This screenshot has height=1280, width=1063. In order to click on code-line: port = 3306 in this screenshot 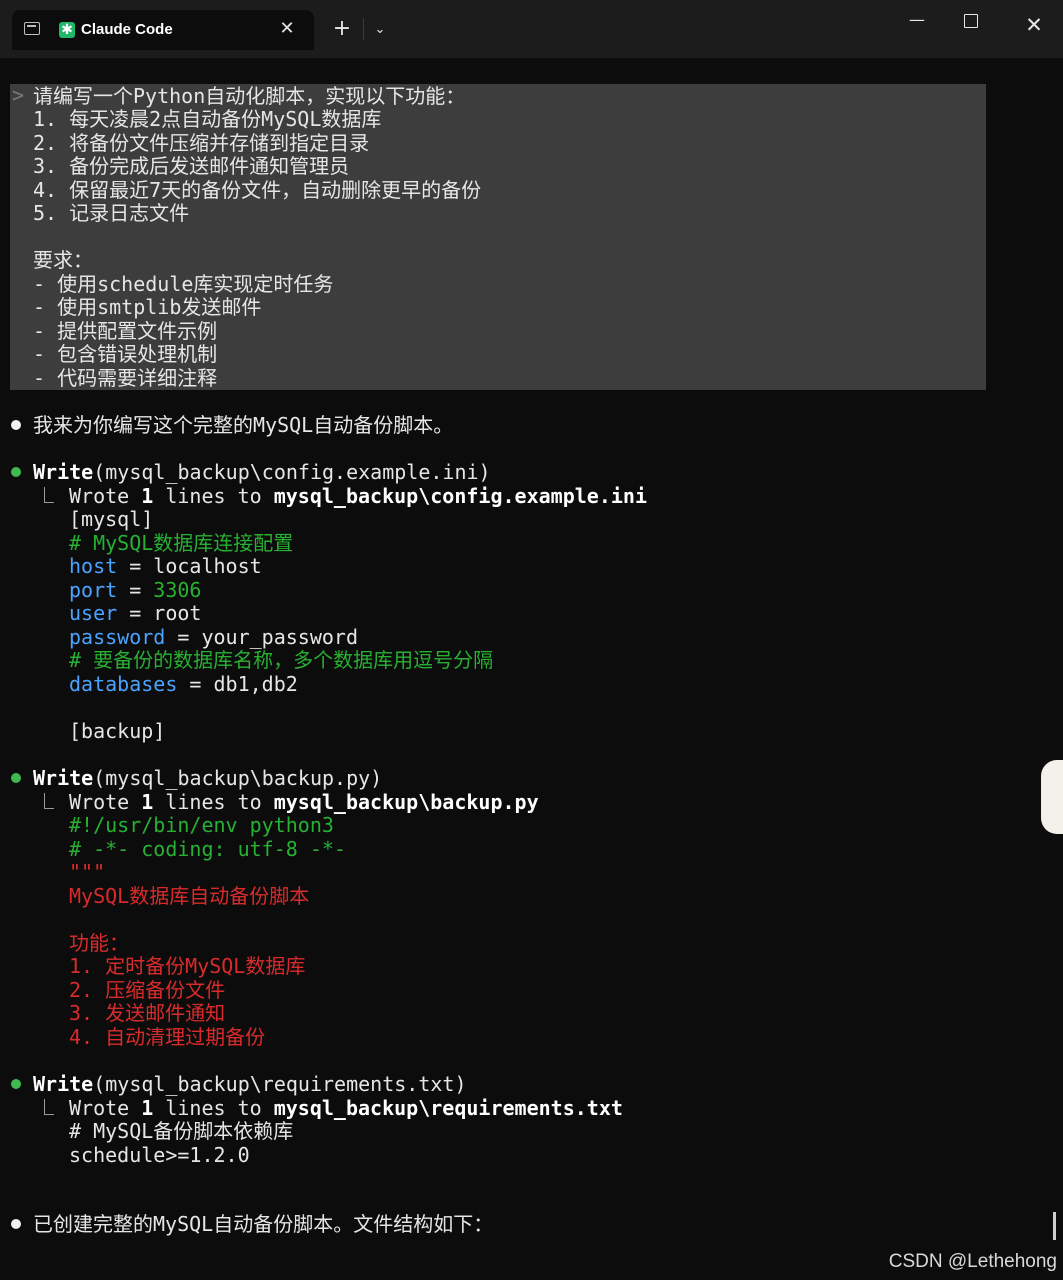, I will do `click(135, 590)`.